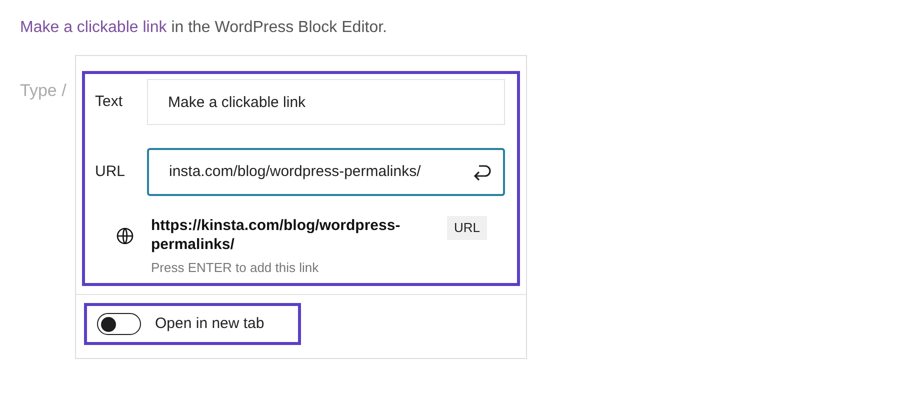  I want to click on toggle-label: Open in new tab, so click(209, 324).